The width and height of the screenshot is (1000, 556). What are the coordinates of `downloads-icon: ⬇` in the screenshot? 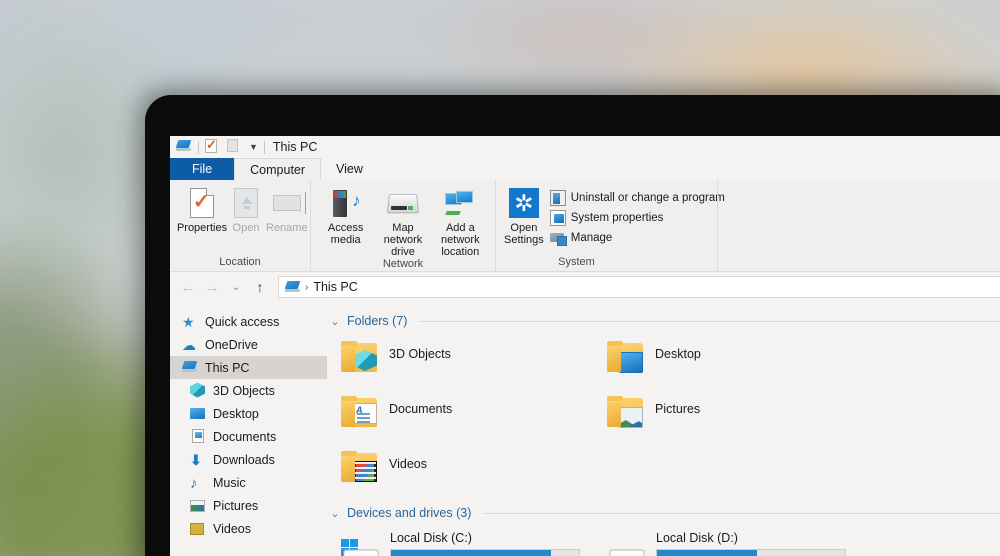 It's located at (196, 459).